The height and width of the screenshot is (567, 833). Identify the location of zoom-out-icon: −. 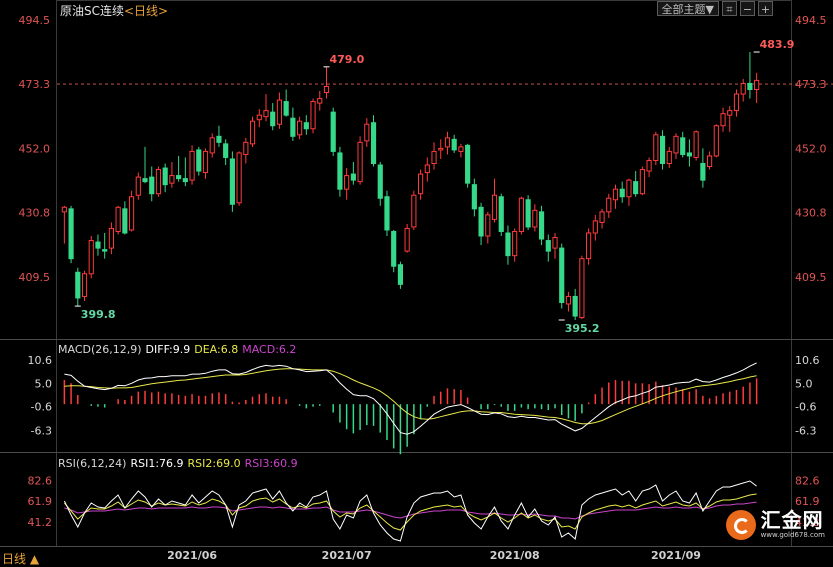
(747, 8).